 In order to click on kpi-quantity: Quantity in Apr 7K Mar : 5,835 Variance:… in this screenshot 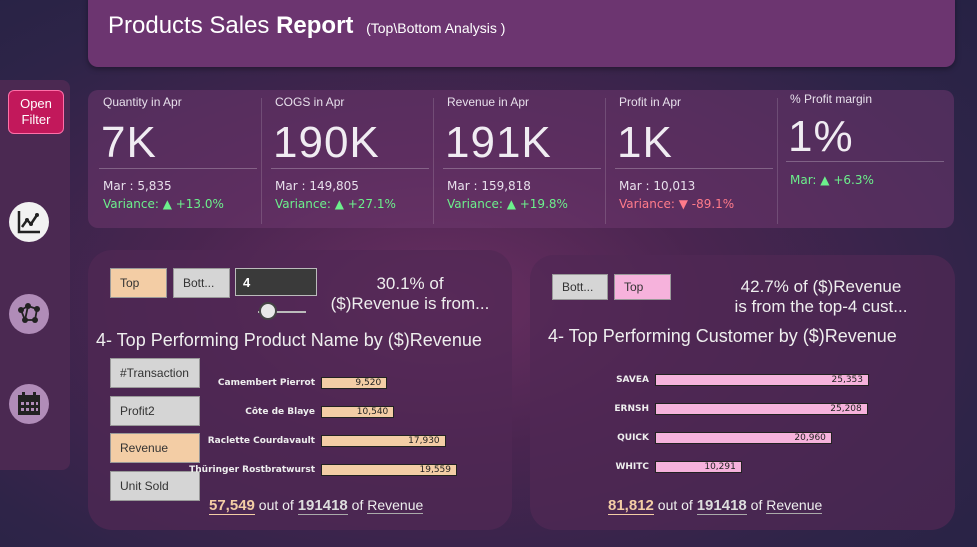, I will do `click(179, 159)`.